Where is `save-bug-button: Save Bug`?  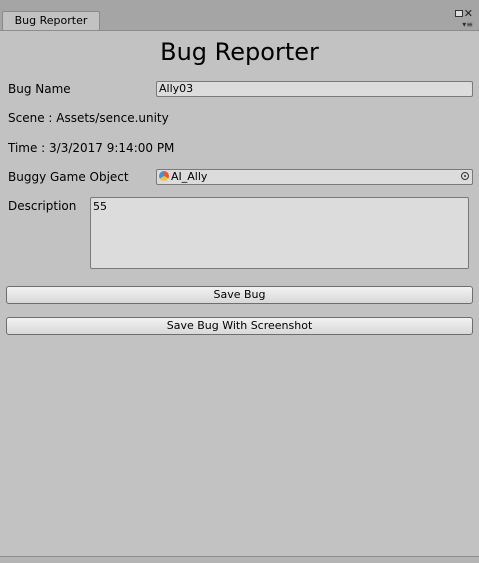
save-bug-button: Save Bug is located at coordinates (239, 295).